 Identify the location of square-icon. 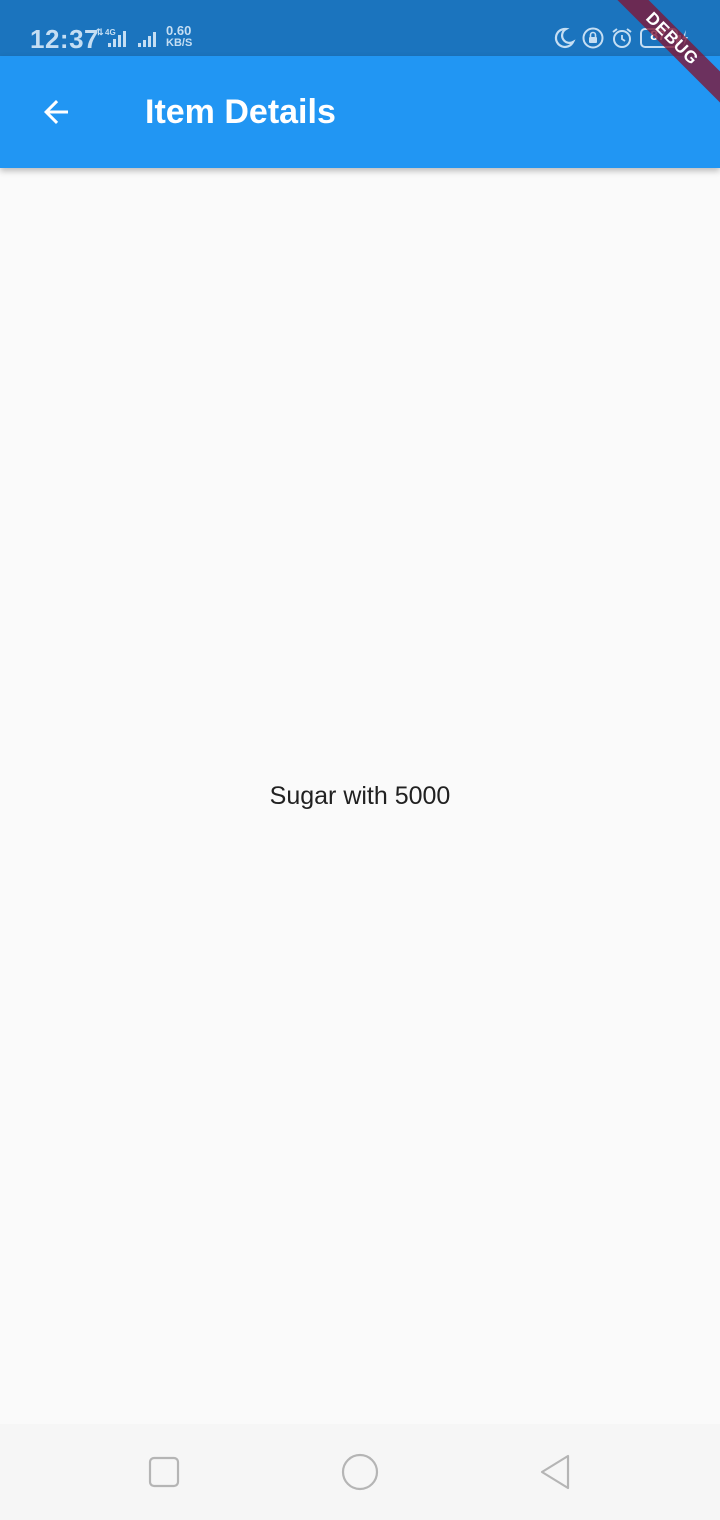
(164, 1472).